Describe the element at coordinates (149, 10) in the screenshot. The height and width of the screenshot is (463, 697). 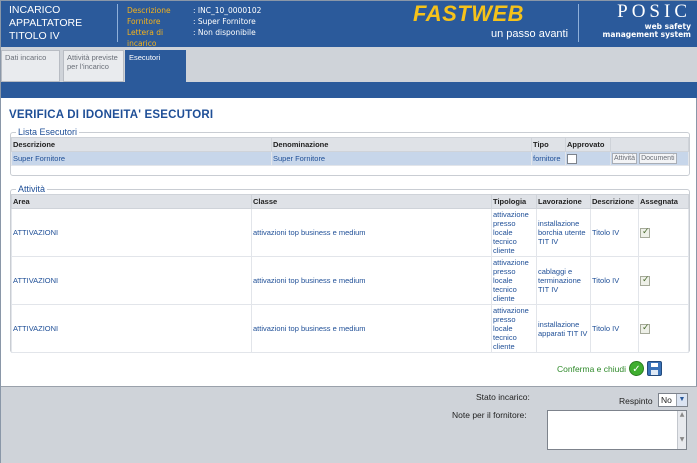
I see `info-label-descrizione: Descrizione` at that location.